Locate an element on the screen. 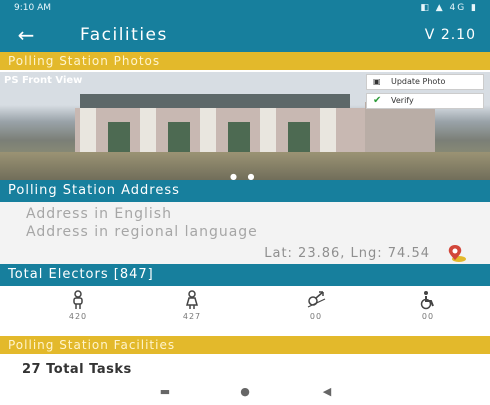  female-voter-icon is located at coordinates (192, 299).